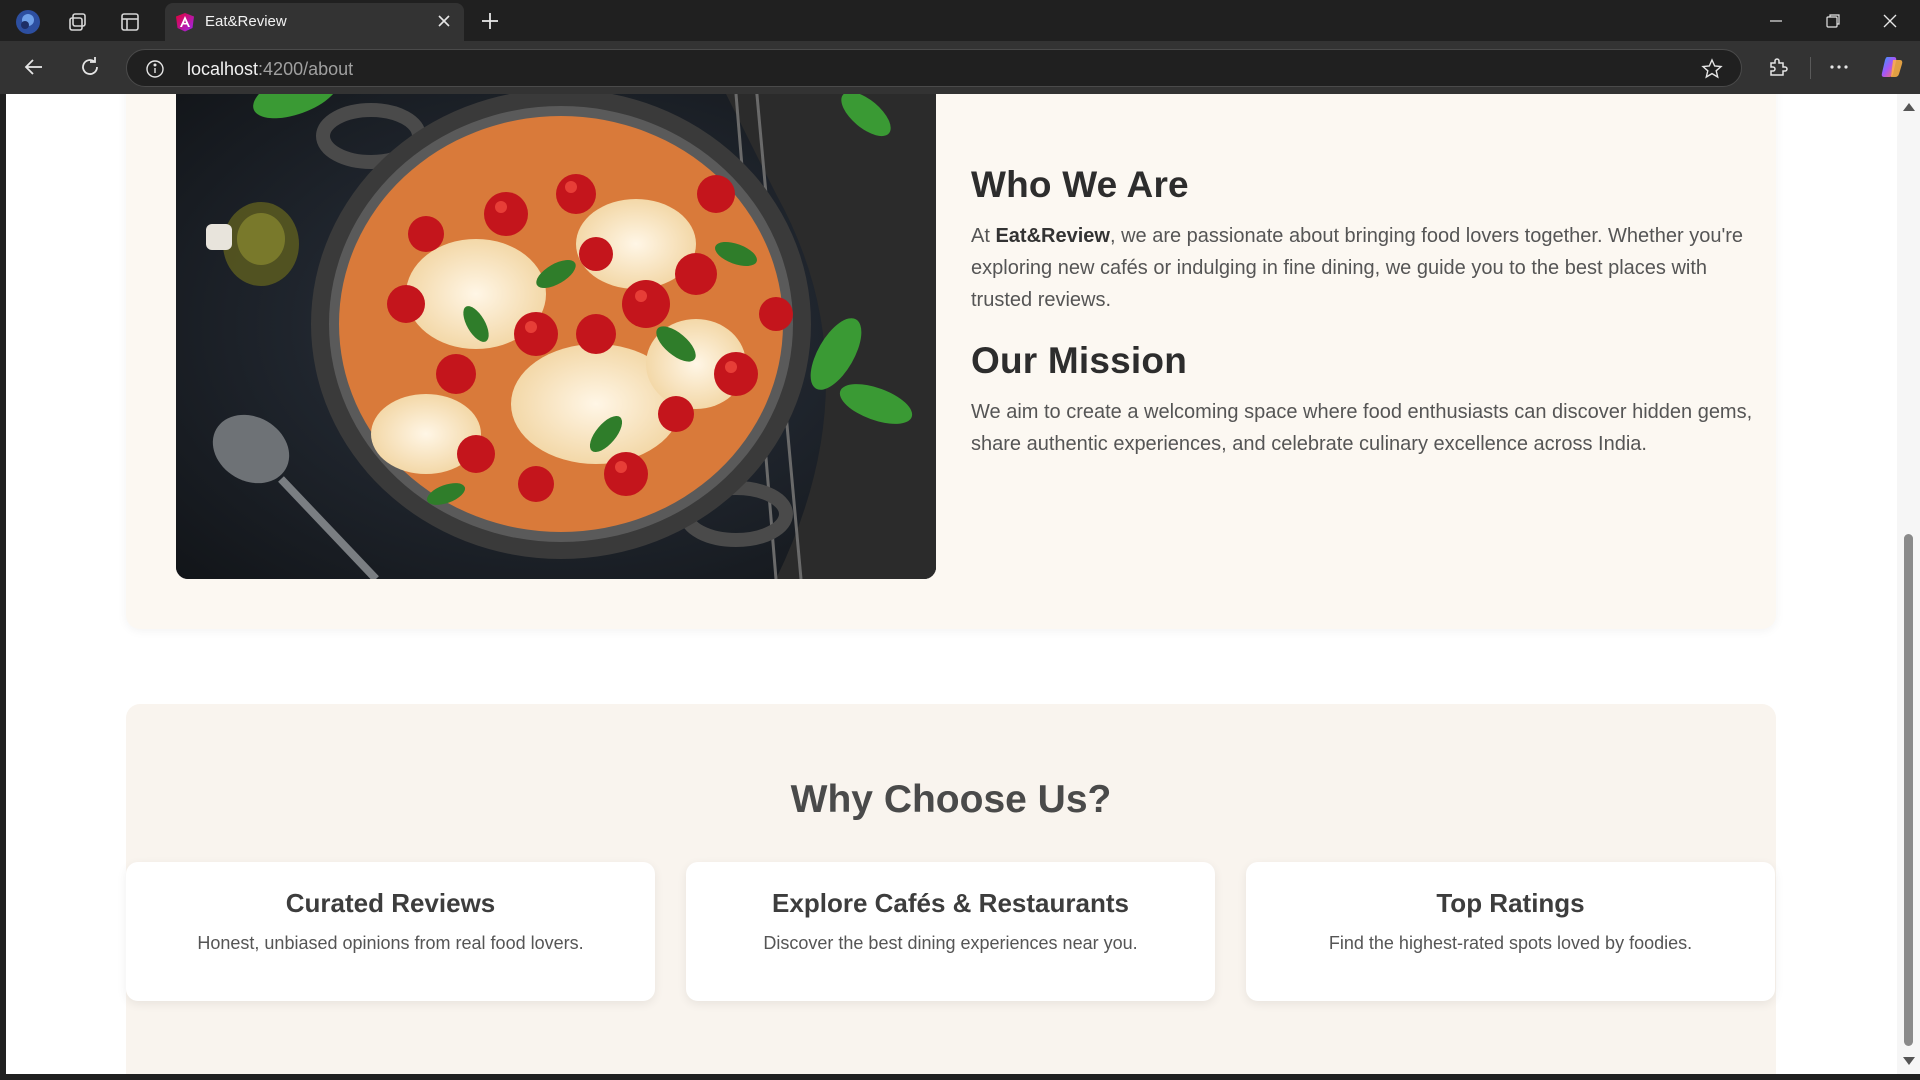  I want to click on our-mission-heading: Our Mission, so click(1079, 360).